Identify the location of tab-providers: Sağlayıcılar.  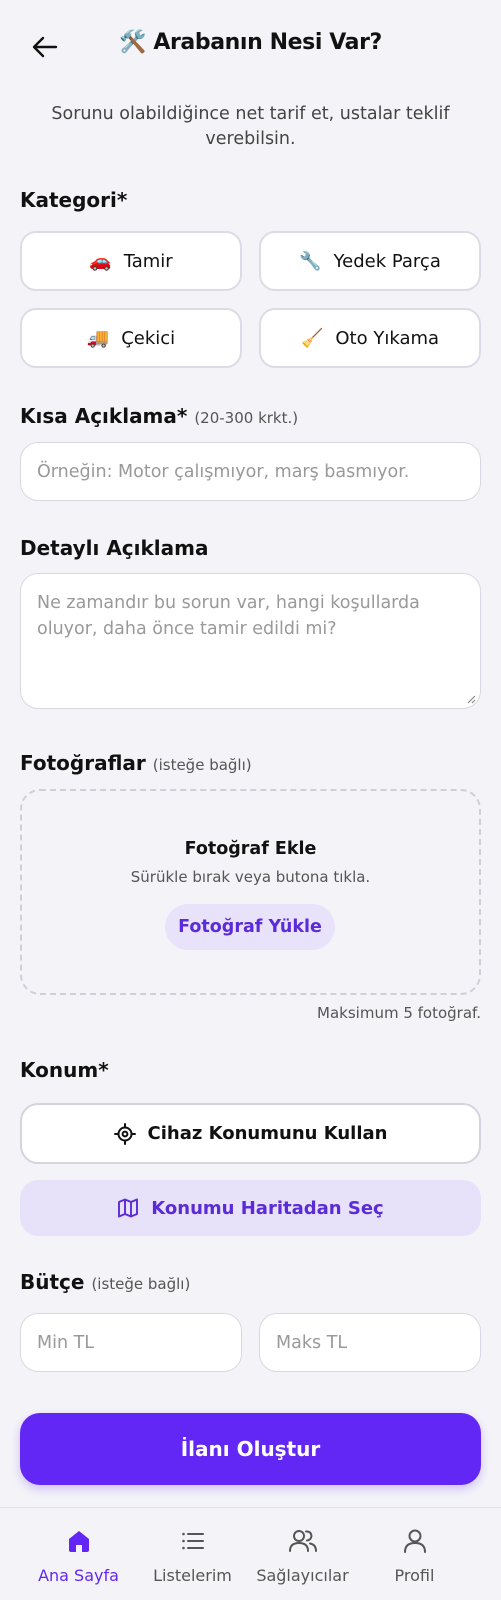
(302, 1554).